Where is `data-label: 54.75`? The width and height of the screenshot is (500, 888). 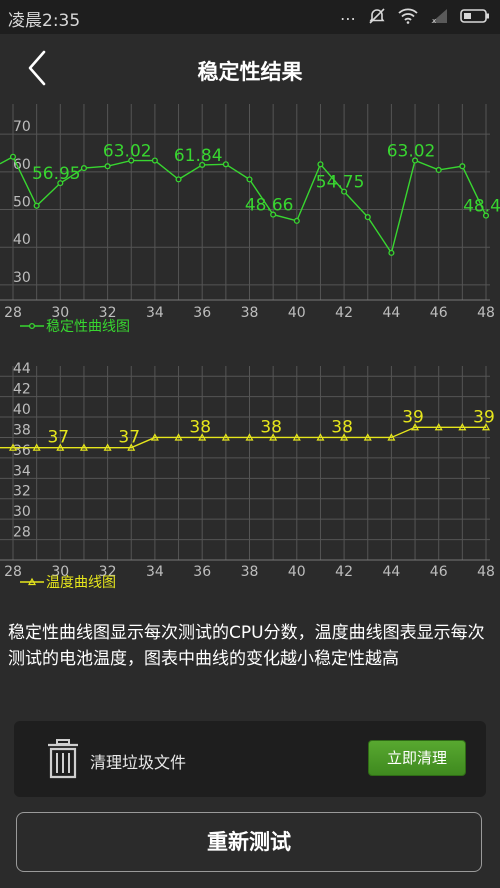 data-label: 54.75 is located at coordinates (340, 183).